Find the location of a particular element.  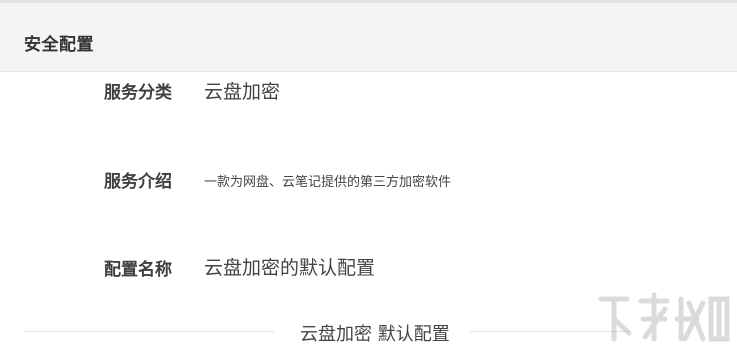

section-divider-label: 云盘加密 默认配置 is located at coordinates (375, 334).